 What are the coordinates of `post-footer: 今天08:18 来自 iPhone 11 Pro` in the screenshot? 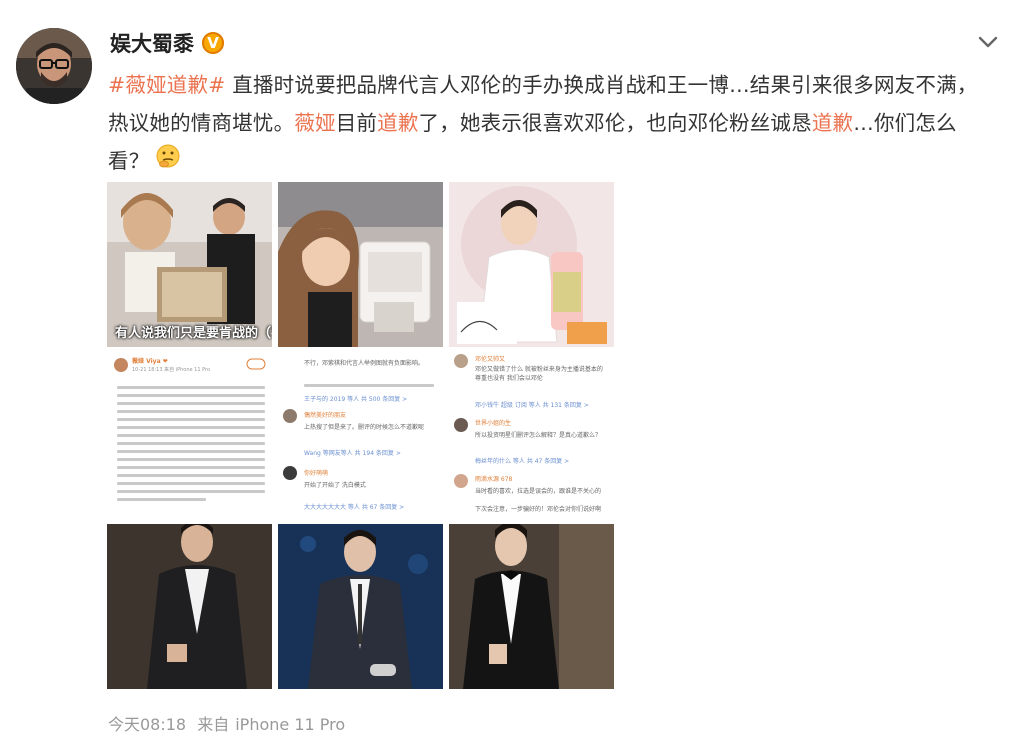 It's located at (229, 723).